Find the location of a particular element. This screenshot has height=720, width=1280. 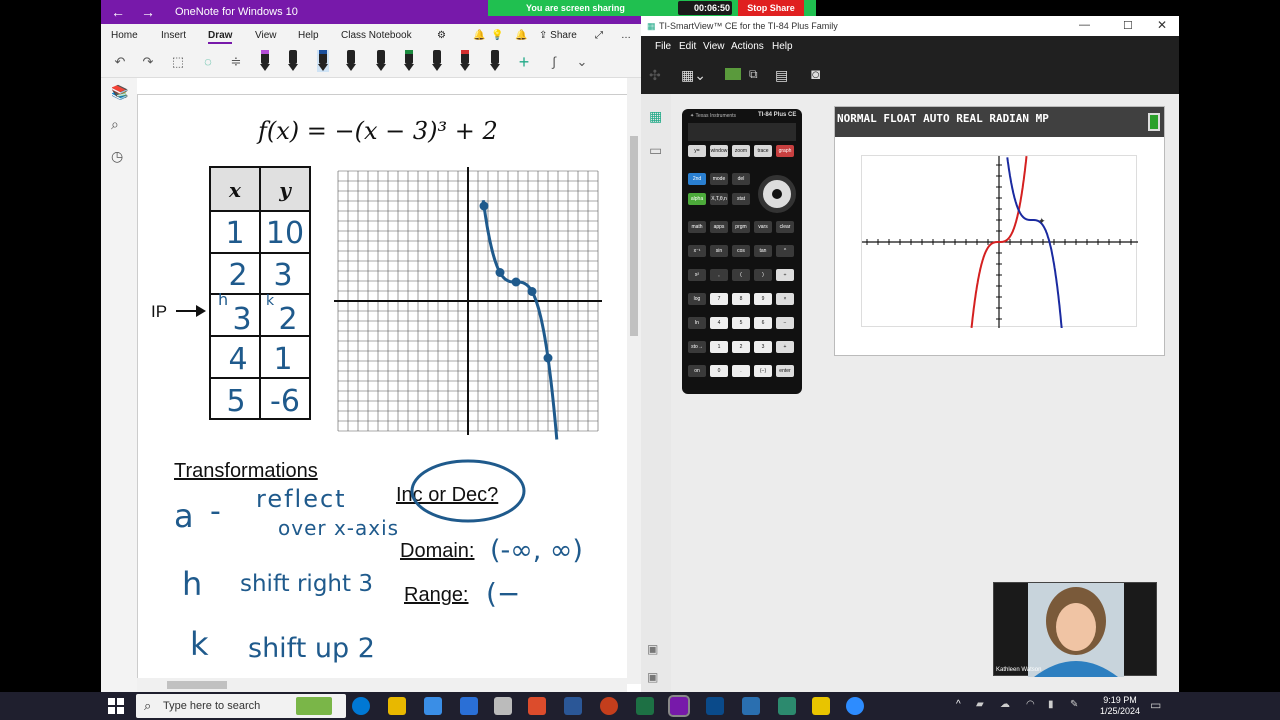

forward-arrow-icon: → is located at coordinates (148, 12).